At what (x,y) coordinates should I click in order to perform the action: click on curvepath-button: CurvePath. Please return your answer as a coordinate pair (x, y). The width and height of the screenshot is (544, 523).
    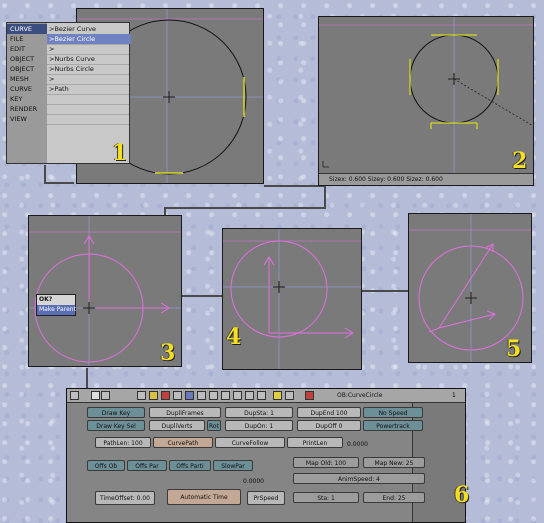
    Looking at the image, I should click on (183, 442).